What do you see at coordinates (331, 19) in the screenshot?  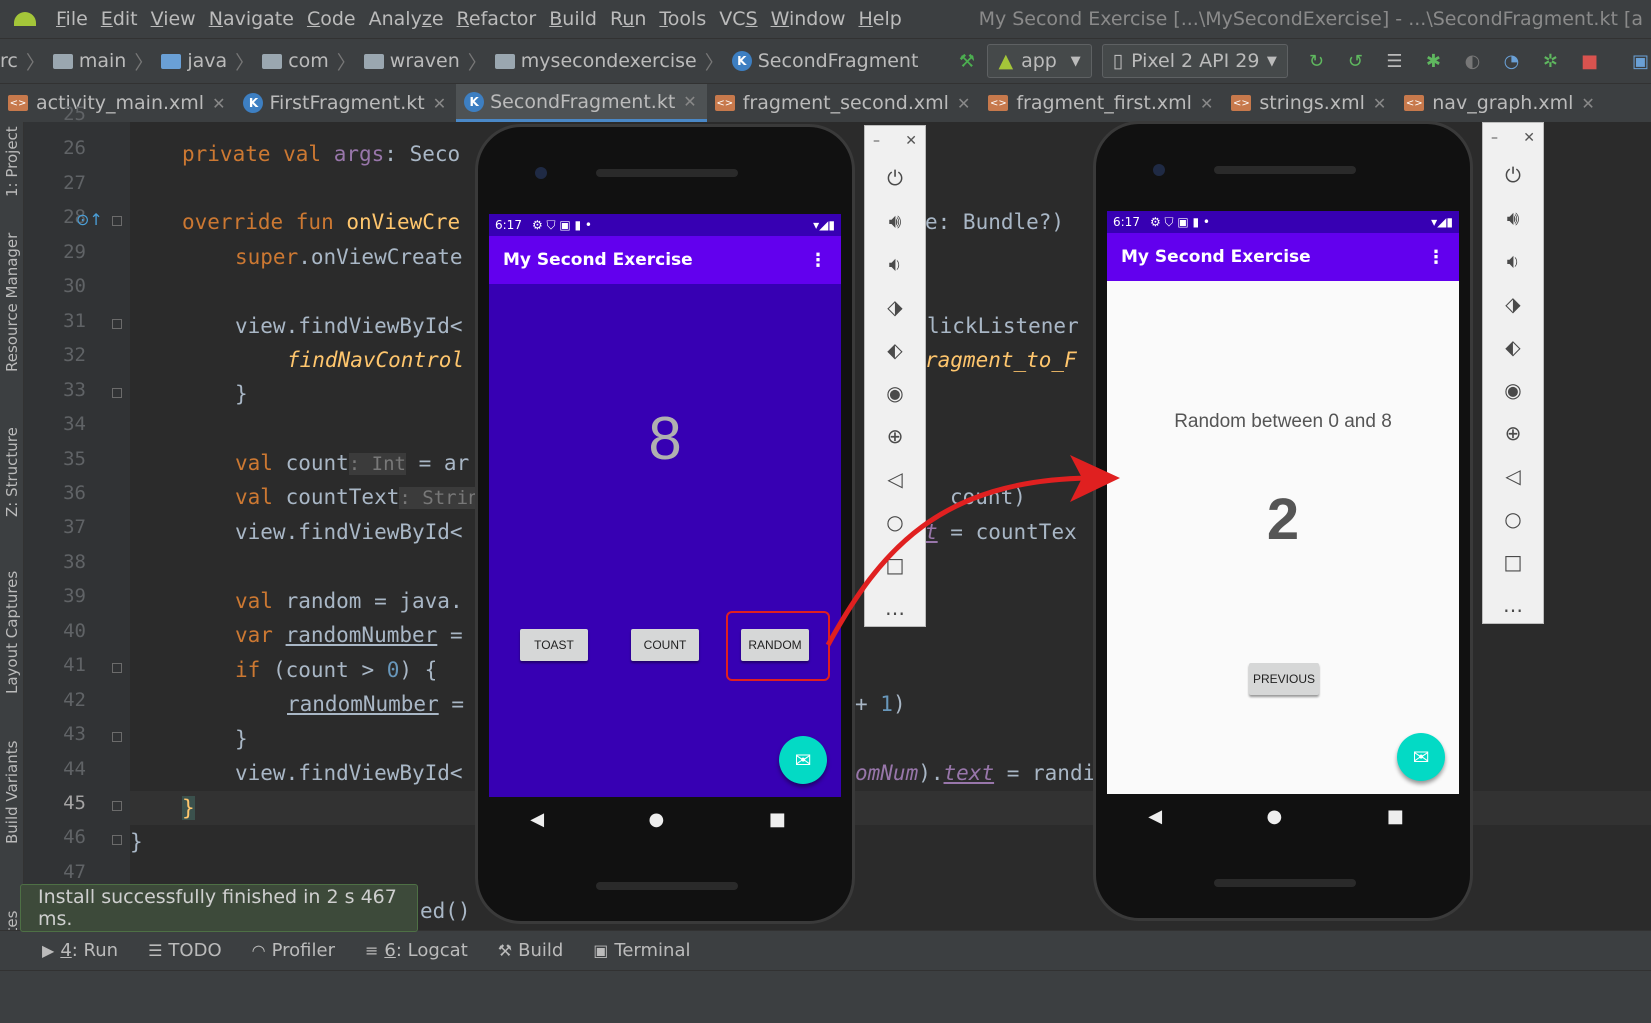 I see `menu-item: Code` at bounding box center [331, 19].